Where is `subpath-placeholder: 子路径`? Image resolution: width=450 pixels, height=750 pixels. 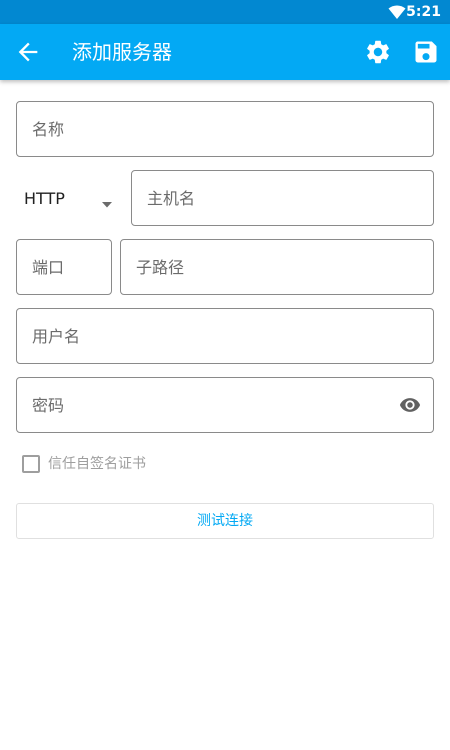 subpath-placeholder: 子路径 is located at coordinates (160, 267).